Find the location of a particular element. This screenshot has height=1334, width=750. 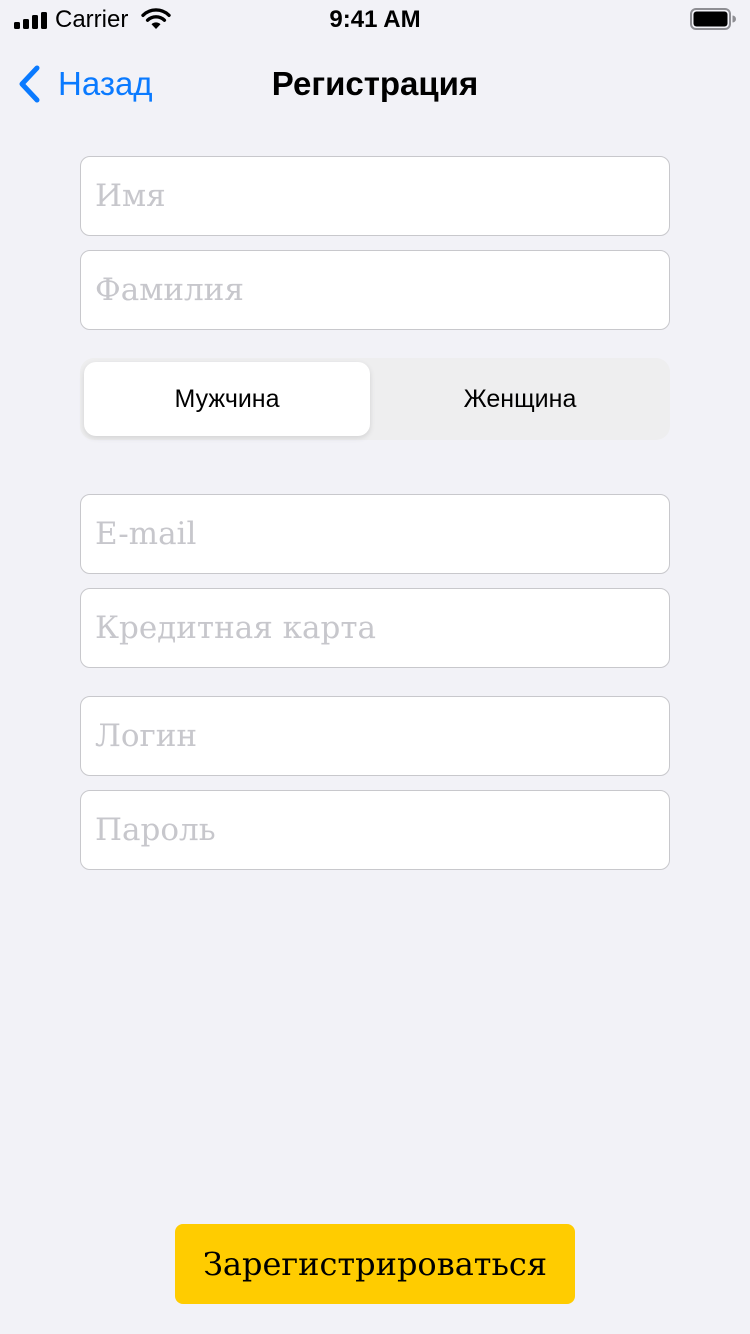

page-title: Регистрация is located at coordinates (375, 83).